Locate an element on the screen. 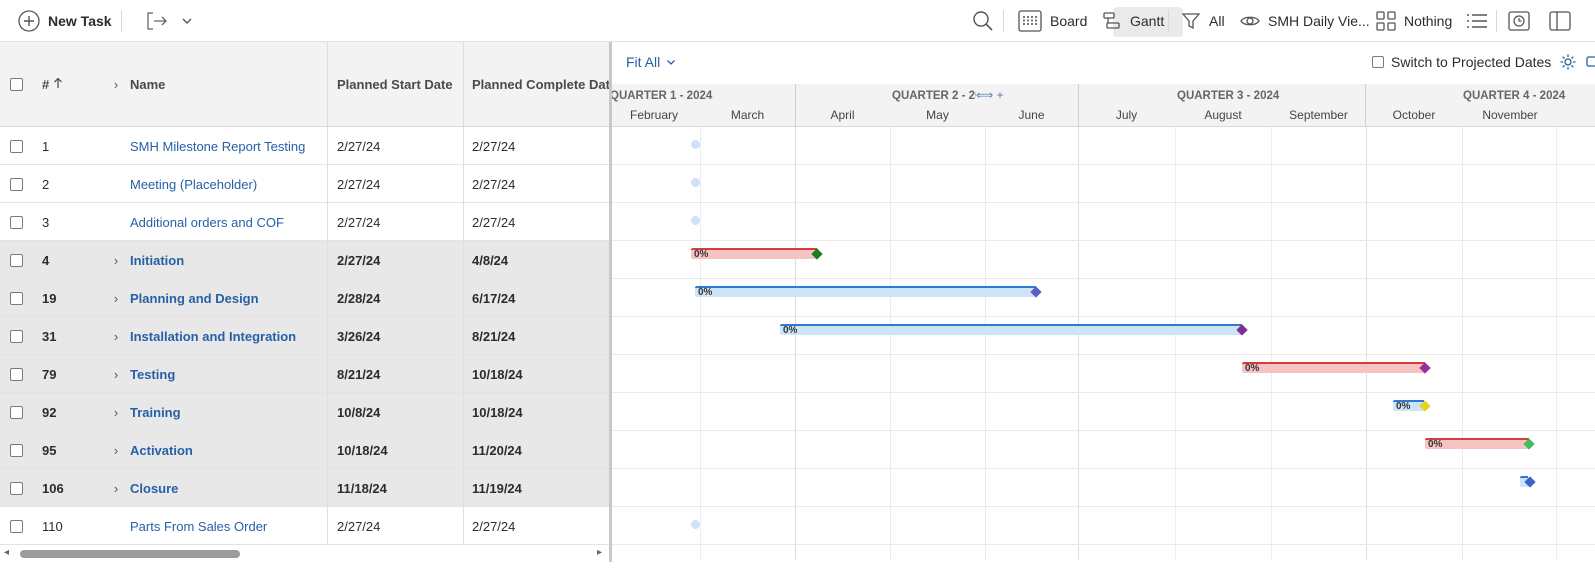 The width and height of the screenshot is (1595, 570). column-header-number: # is located at coordinates (63, 84).